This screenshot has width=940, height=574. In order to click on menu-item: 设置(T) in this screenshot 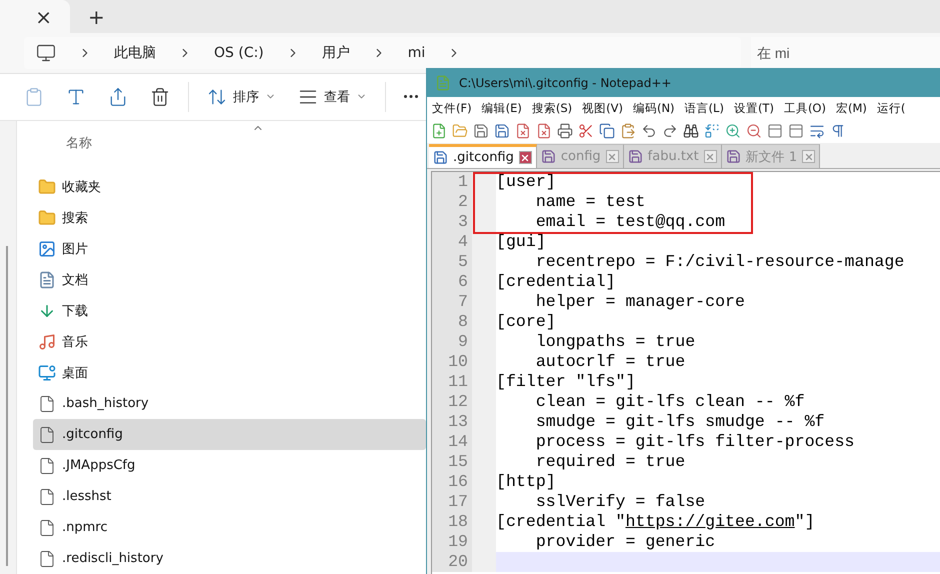, I will do `click(754, 108)`.